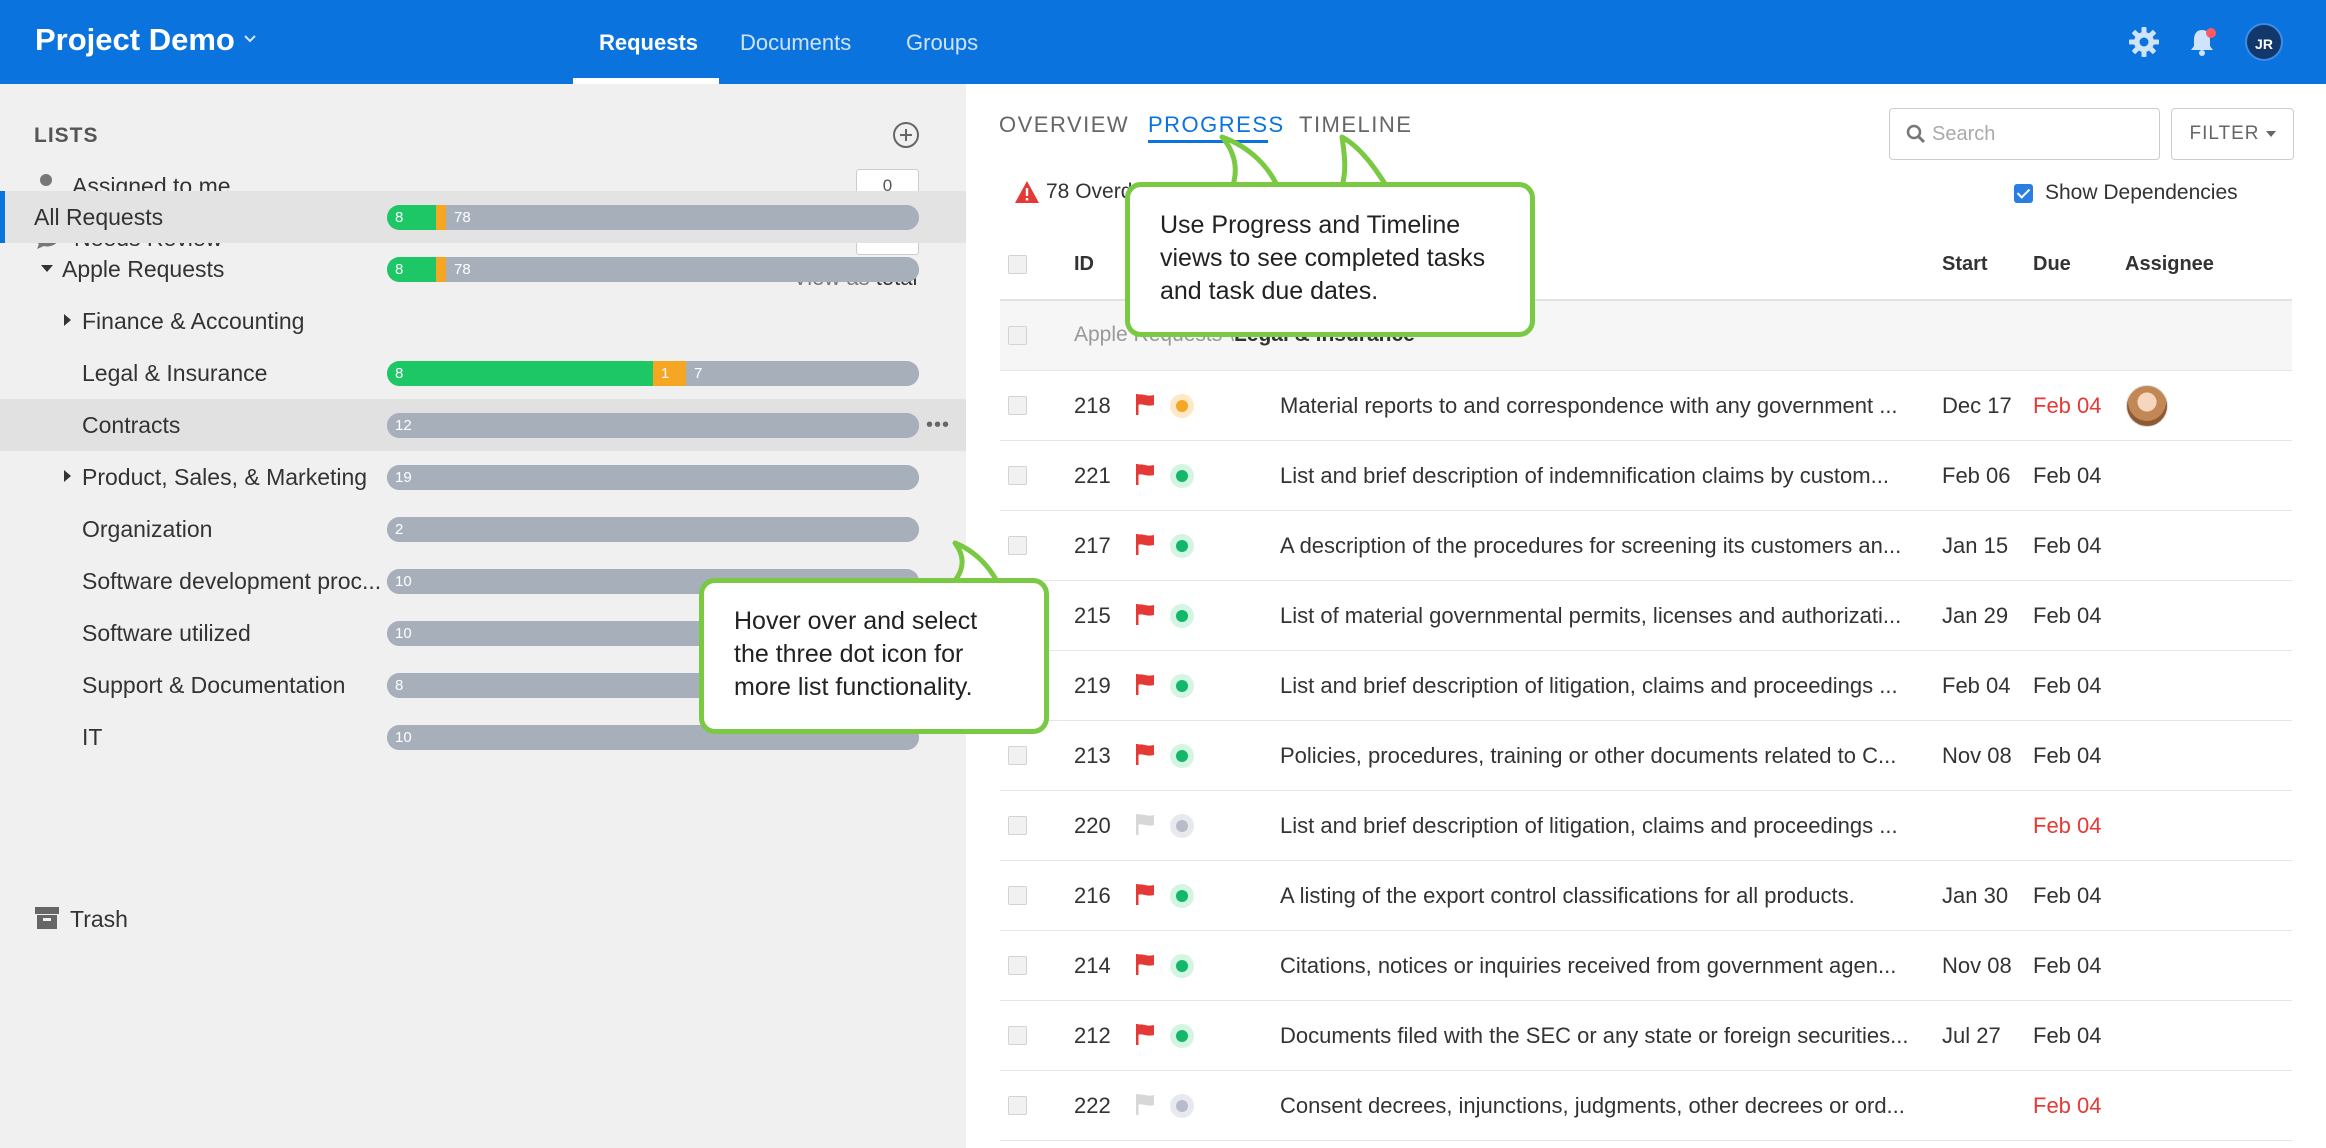 The height and width of the screenshot is (1148, 2326). I want to click on caret-down-icon, so click(47, 268).